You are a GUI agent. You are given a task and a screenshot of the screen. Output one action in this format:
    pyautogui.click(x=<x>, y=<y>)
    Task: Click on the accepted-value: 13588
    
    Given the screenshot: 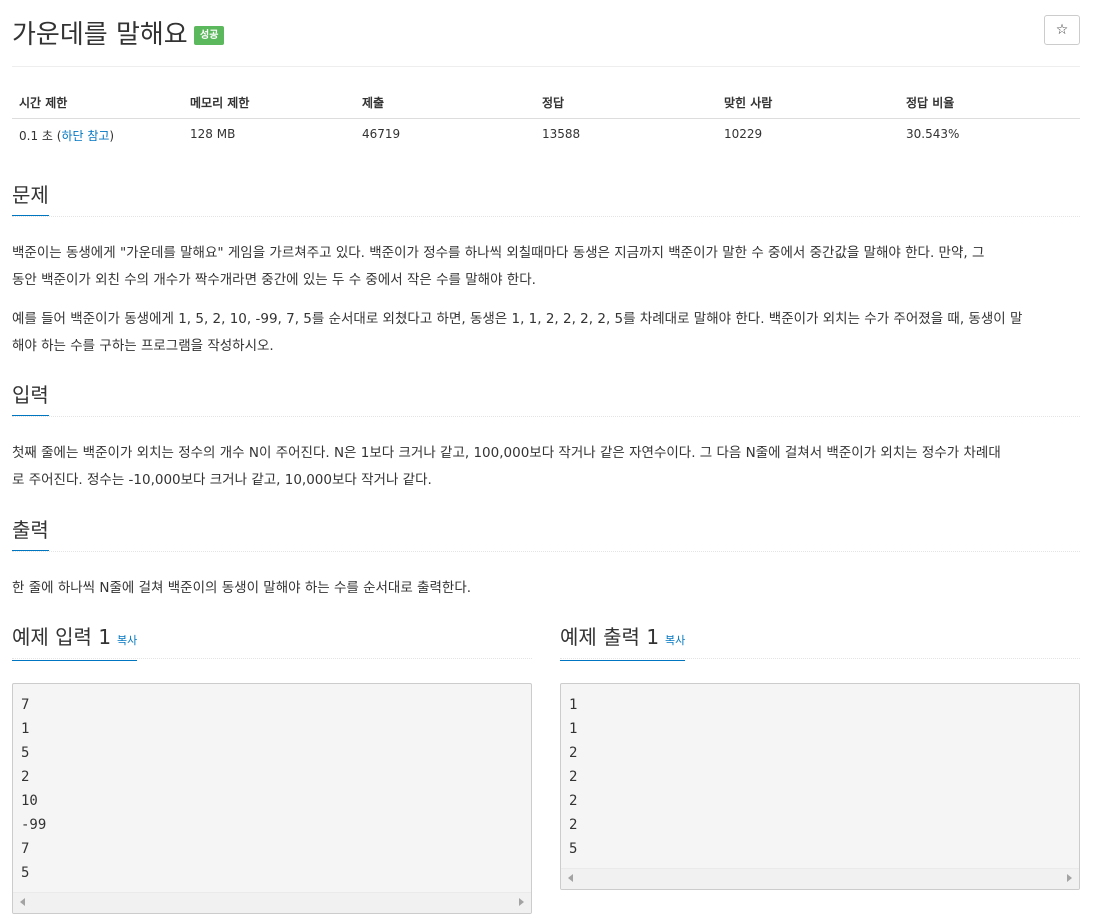 What is the action you would take?
    pyautogui.click(x=561, y=134)
    